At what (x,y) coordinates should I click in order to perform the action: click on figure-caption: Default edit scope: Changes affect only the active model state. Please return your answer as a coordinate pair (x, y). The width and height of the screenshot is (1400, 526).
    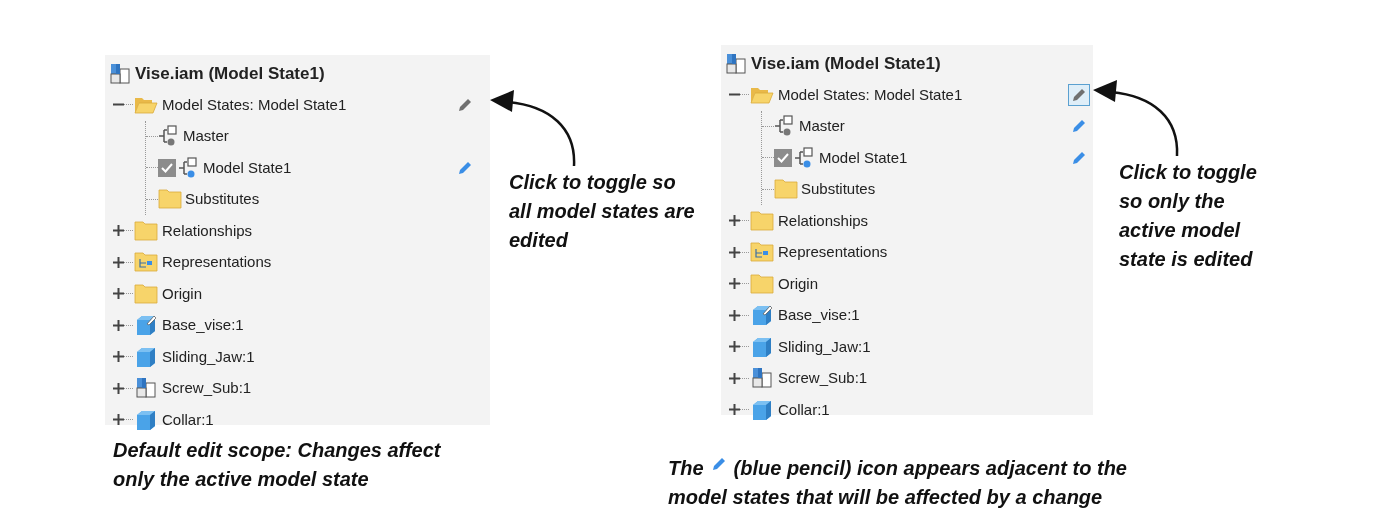
    Looking at the image, I should click on (277, 465).